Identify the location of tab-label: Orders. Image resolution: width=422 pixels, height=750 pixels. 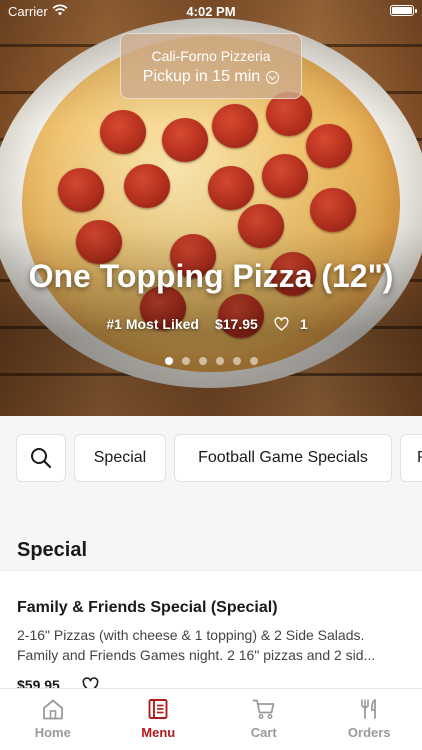
(369, 732).